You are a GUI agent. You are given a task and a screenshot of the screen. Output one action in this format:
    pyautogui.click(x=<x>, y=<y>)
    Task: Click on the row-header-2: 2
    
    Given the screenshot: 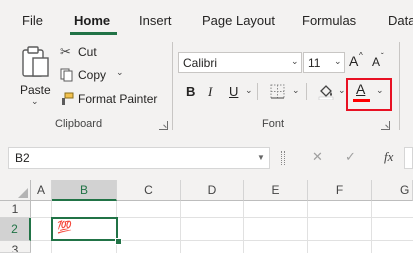 What is the action you would take?
    pyautogui.click(x=15, y=229)
    